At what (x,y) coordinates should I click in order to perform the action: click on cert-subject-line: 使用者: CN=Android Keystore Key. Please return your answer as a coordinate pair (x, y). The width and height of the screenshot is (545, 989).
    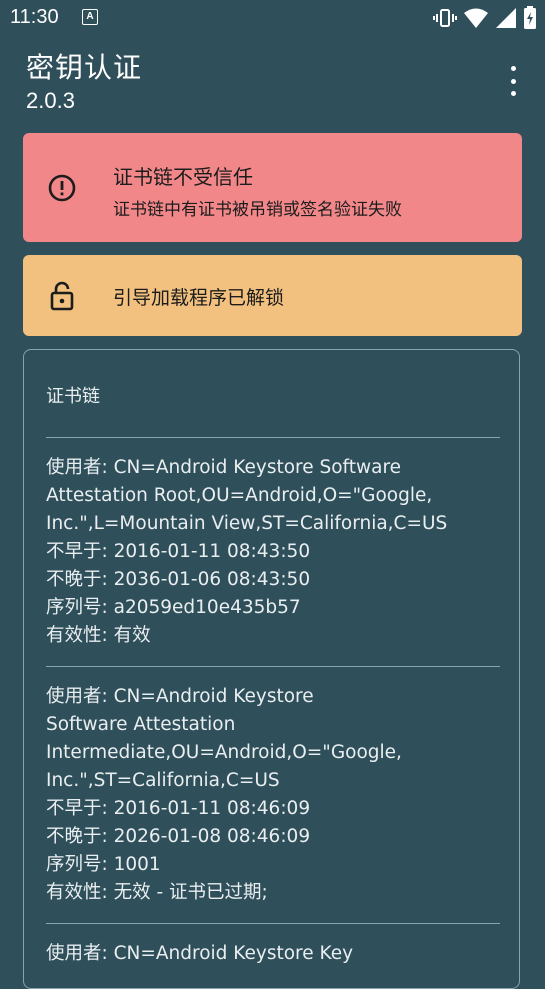
    Looking at the image, I should click on (200, 953).